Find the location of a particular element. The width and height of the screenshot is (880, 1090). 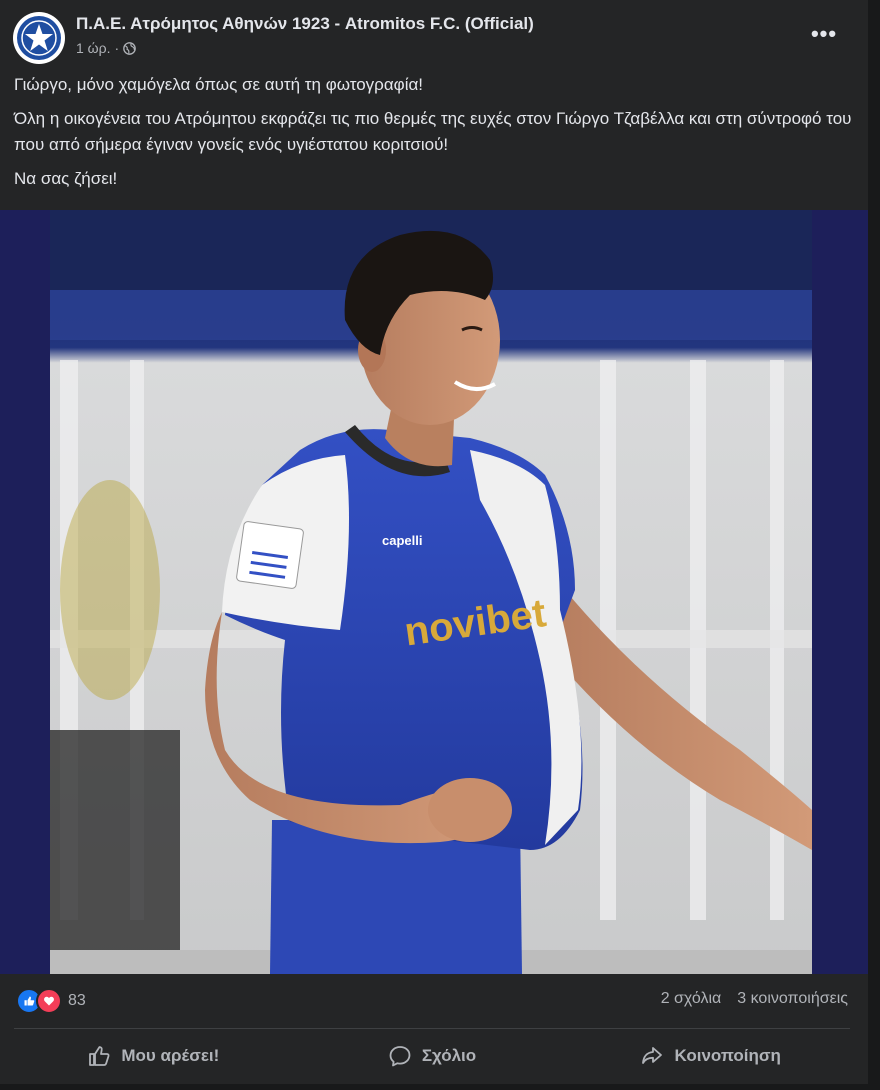

reactions-summary: 83 is located at coordinates (51, 1001).